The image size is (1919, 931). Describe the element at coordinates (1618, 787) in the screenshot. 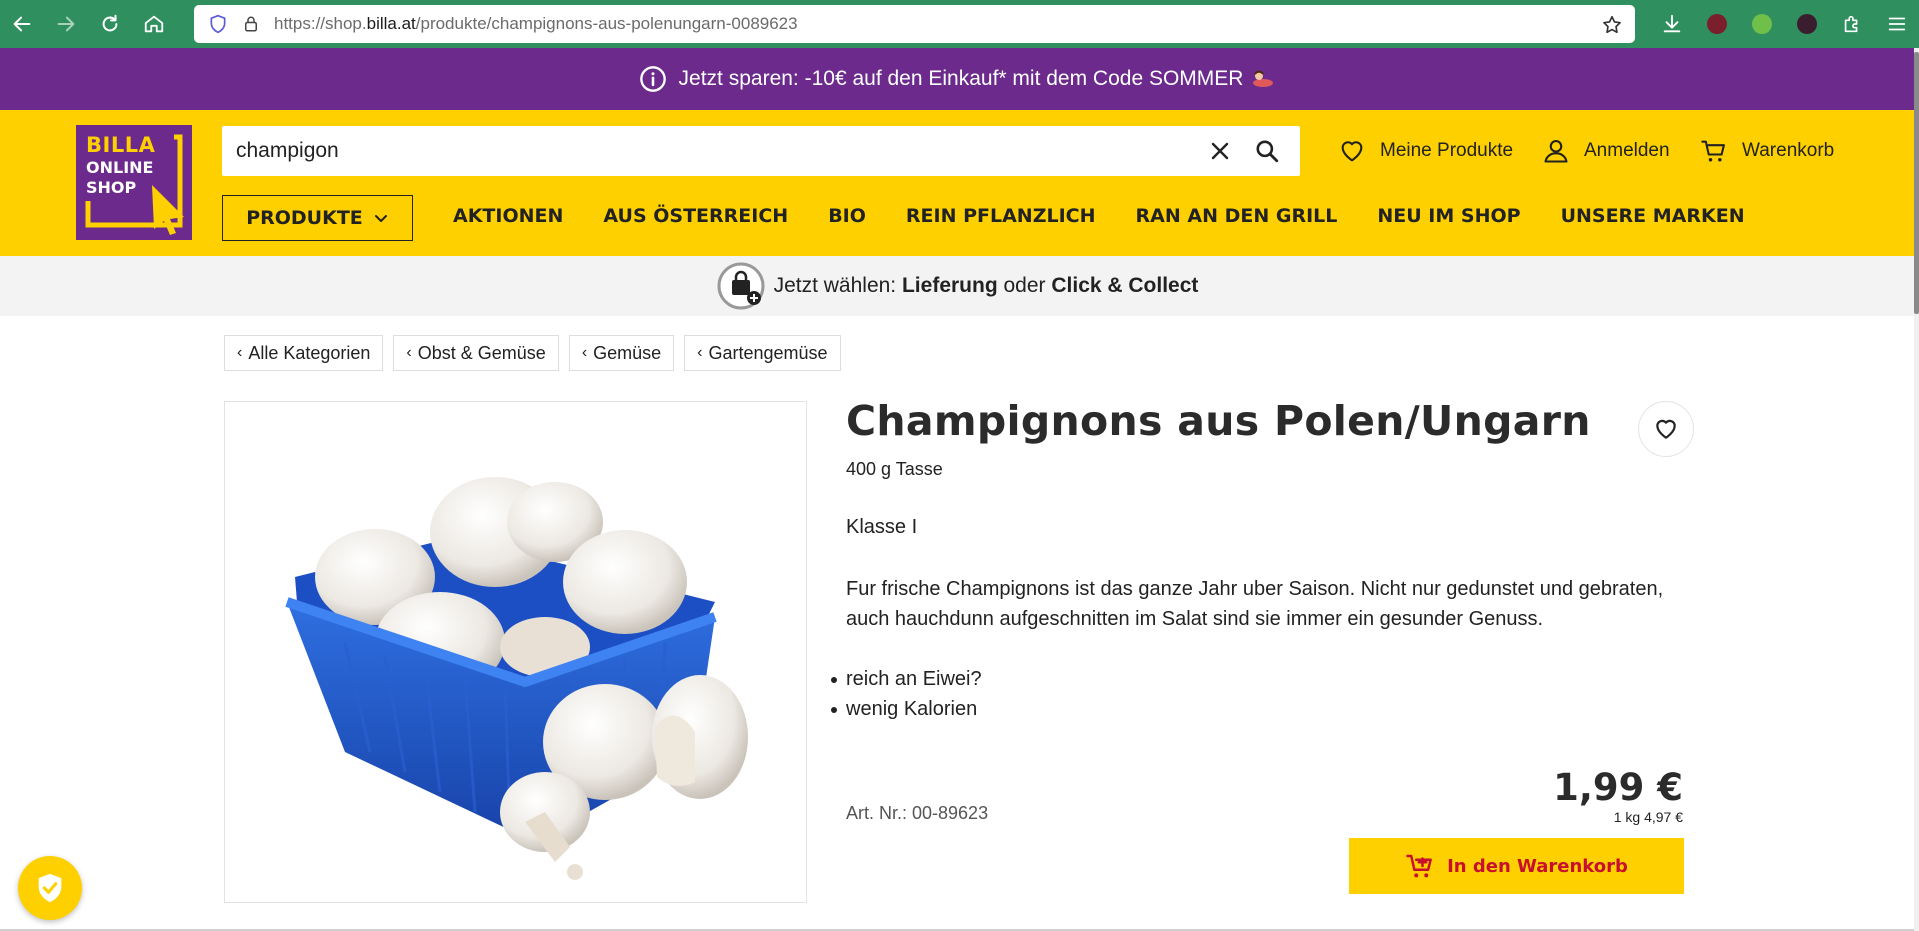

I see `product-price: 1,99 €` at that location.